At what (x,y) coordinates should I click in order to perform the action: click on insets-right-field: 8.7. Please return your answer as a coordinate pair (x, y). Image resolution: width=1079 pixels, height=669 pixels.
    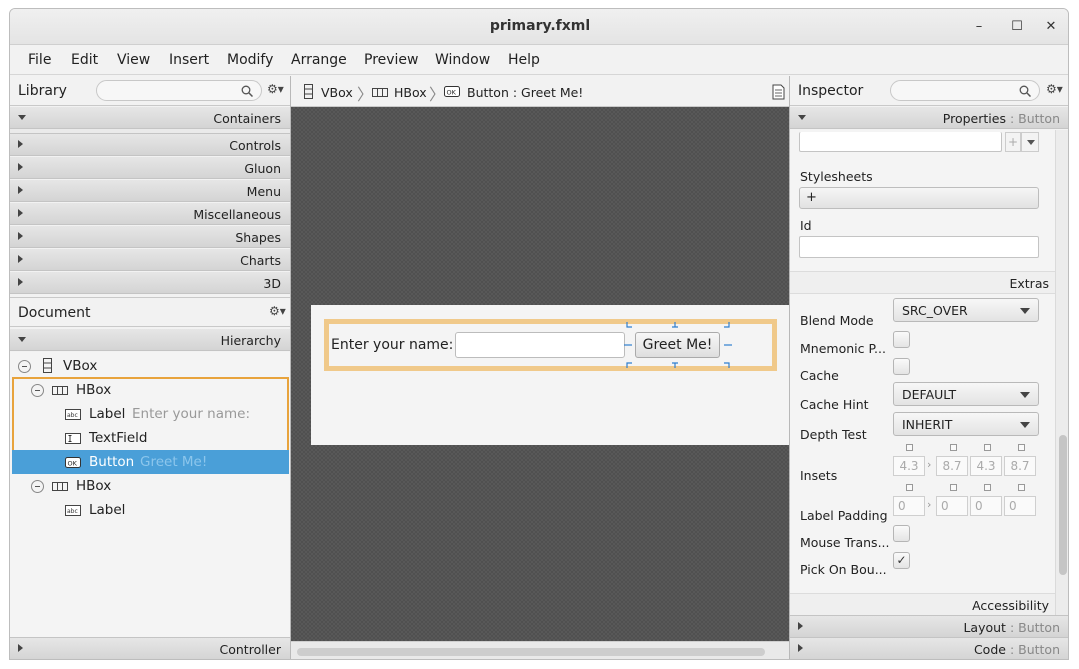
    Looking at the image, I should click on (952, 466).